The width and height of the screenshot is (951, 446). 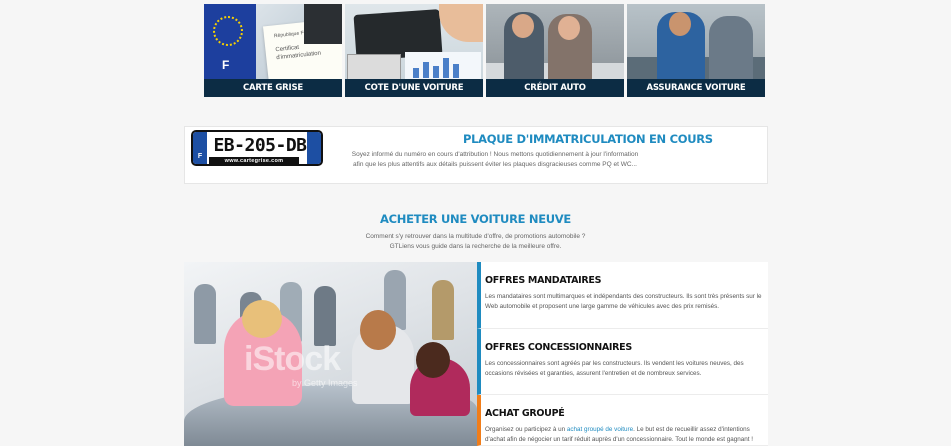 What do you see at coordinates (555, 50) in the screenshot?
I see `tile-credit-auto: Crédit auto` at bounding box center [555, 50].